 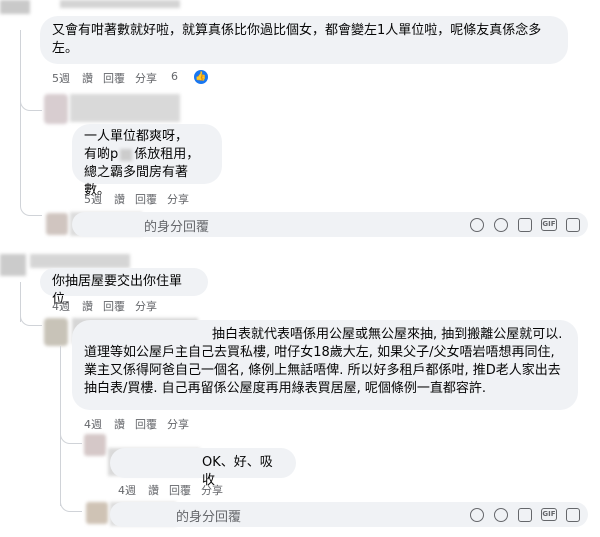 I want to click on comment-4-text-line4: 抽白表/買樓. 自己再留係公屋度再用綠表買居屋, 呢個條例一直都容許., so click(x=285, y=388).